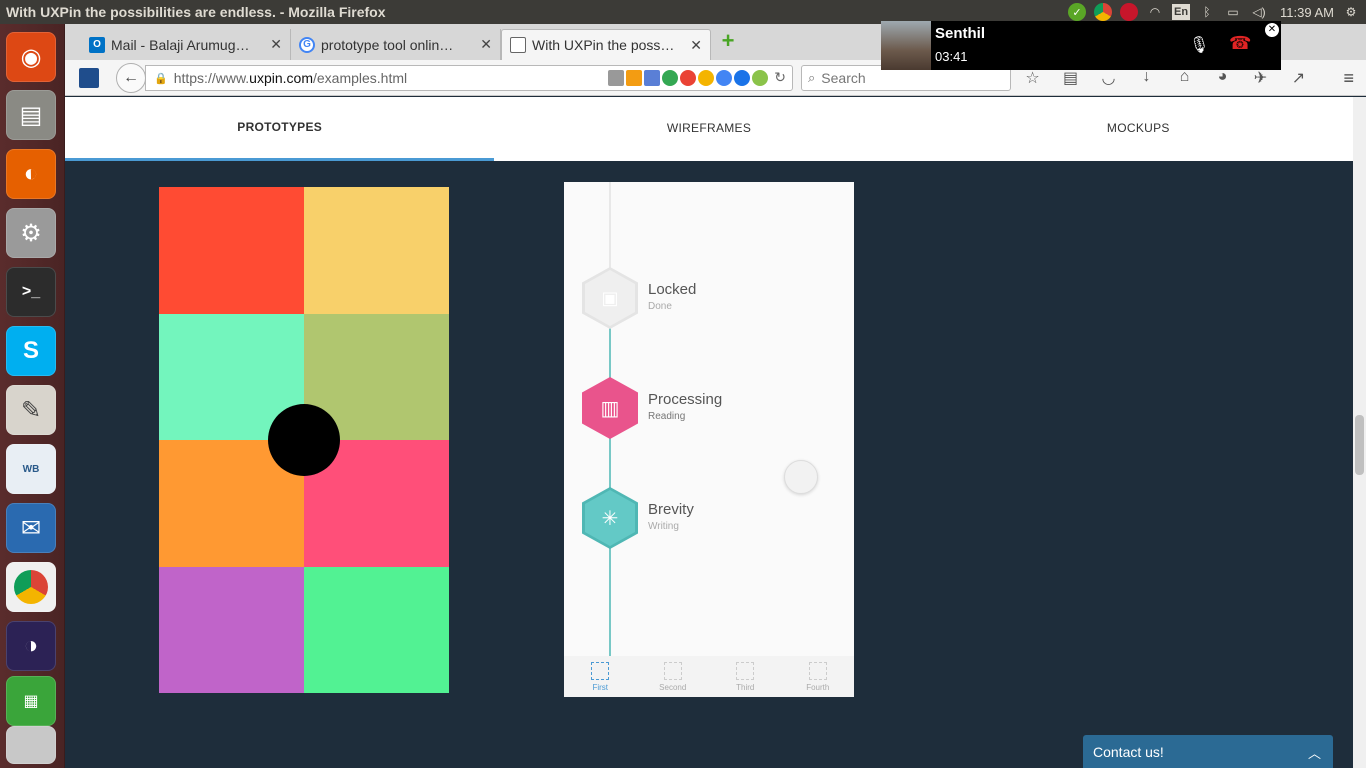 This screenshot has height=768, width=1366. What do you see at coordinates (616, 78) in the screenshot?
I see `reader-view-icon` at bounding box center [616, 78].